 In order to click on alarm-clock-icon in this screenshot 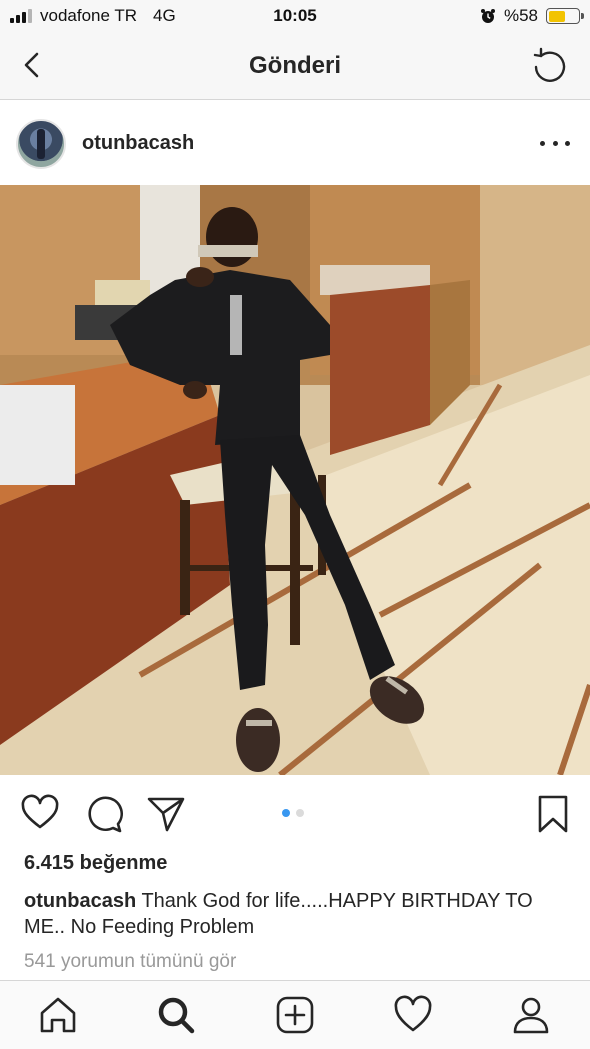, I will do `click(487, 16)`.